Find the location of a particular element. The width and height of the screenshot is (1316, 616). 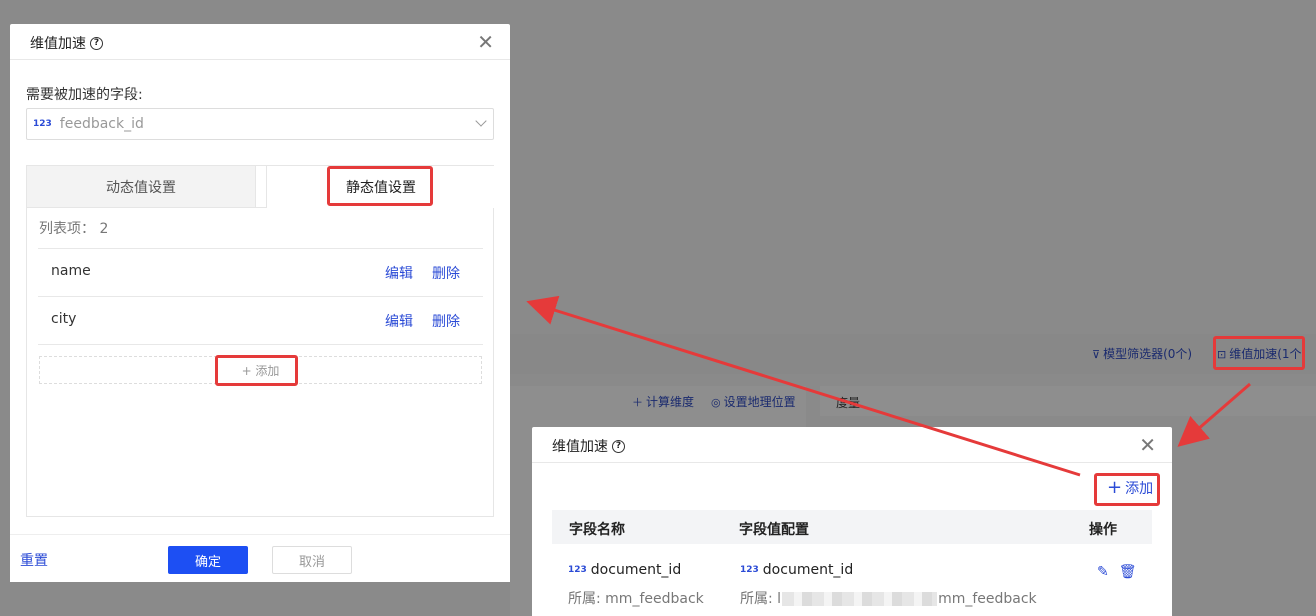

list-divider is located at coordinates (260, 344).